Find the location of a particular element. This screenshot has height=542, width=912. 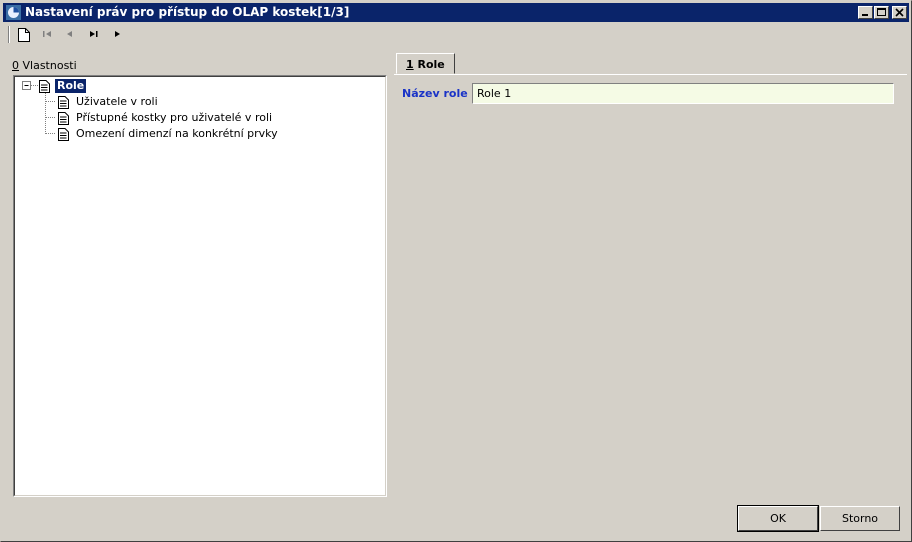

properties-panel-label: 0 Vlastnosti is located at coordinates (44, 65).